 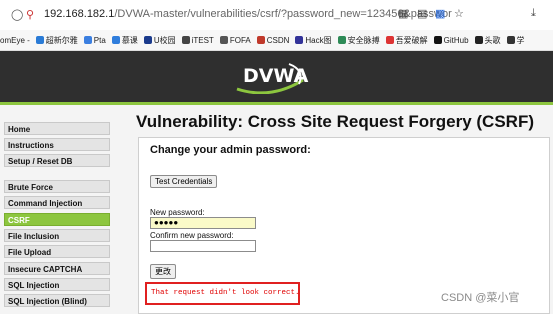 What do you see at coordinates (79, 14) in the screenshot?
I see `url-host: 192.168.182.1` at bounding box center [79, 14].